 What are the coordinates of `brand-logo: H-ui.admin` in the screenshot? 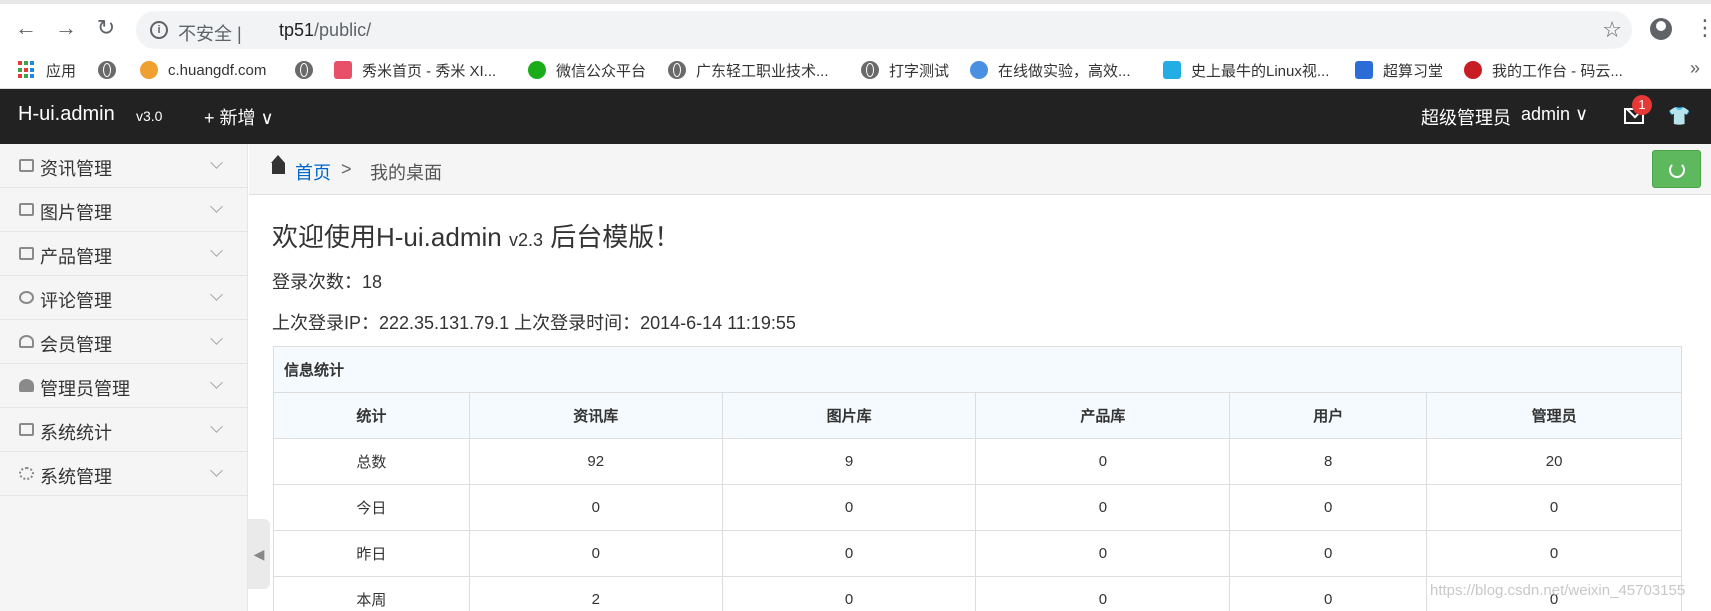 It's located at (66, 114).